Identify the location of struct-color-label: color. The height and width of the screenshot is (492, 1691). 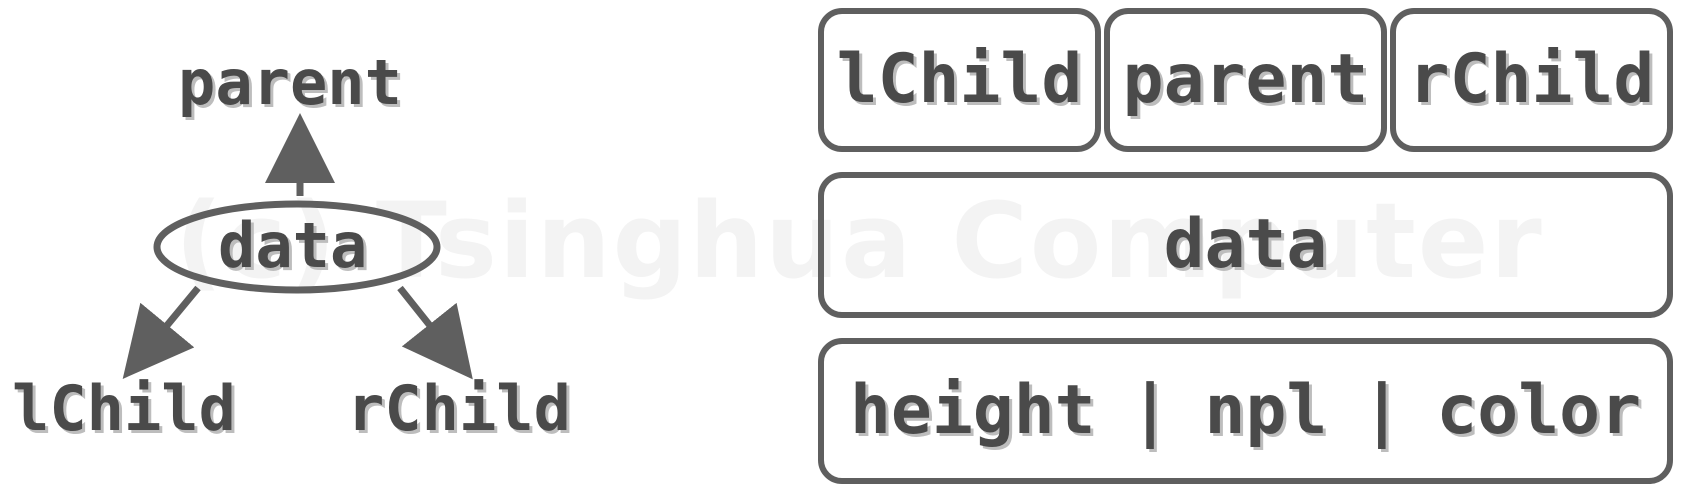
(1539, 410).